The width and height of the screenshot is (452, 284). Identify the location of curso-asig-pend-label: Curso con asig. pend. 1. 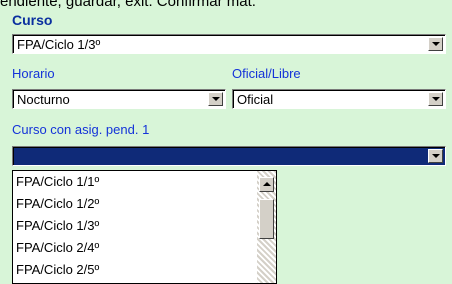
(81, 129).